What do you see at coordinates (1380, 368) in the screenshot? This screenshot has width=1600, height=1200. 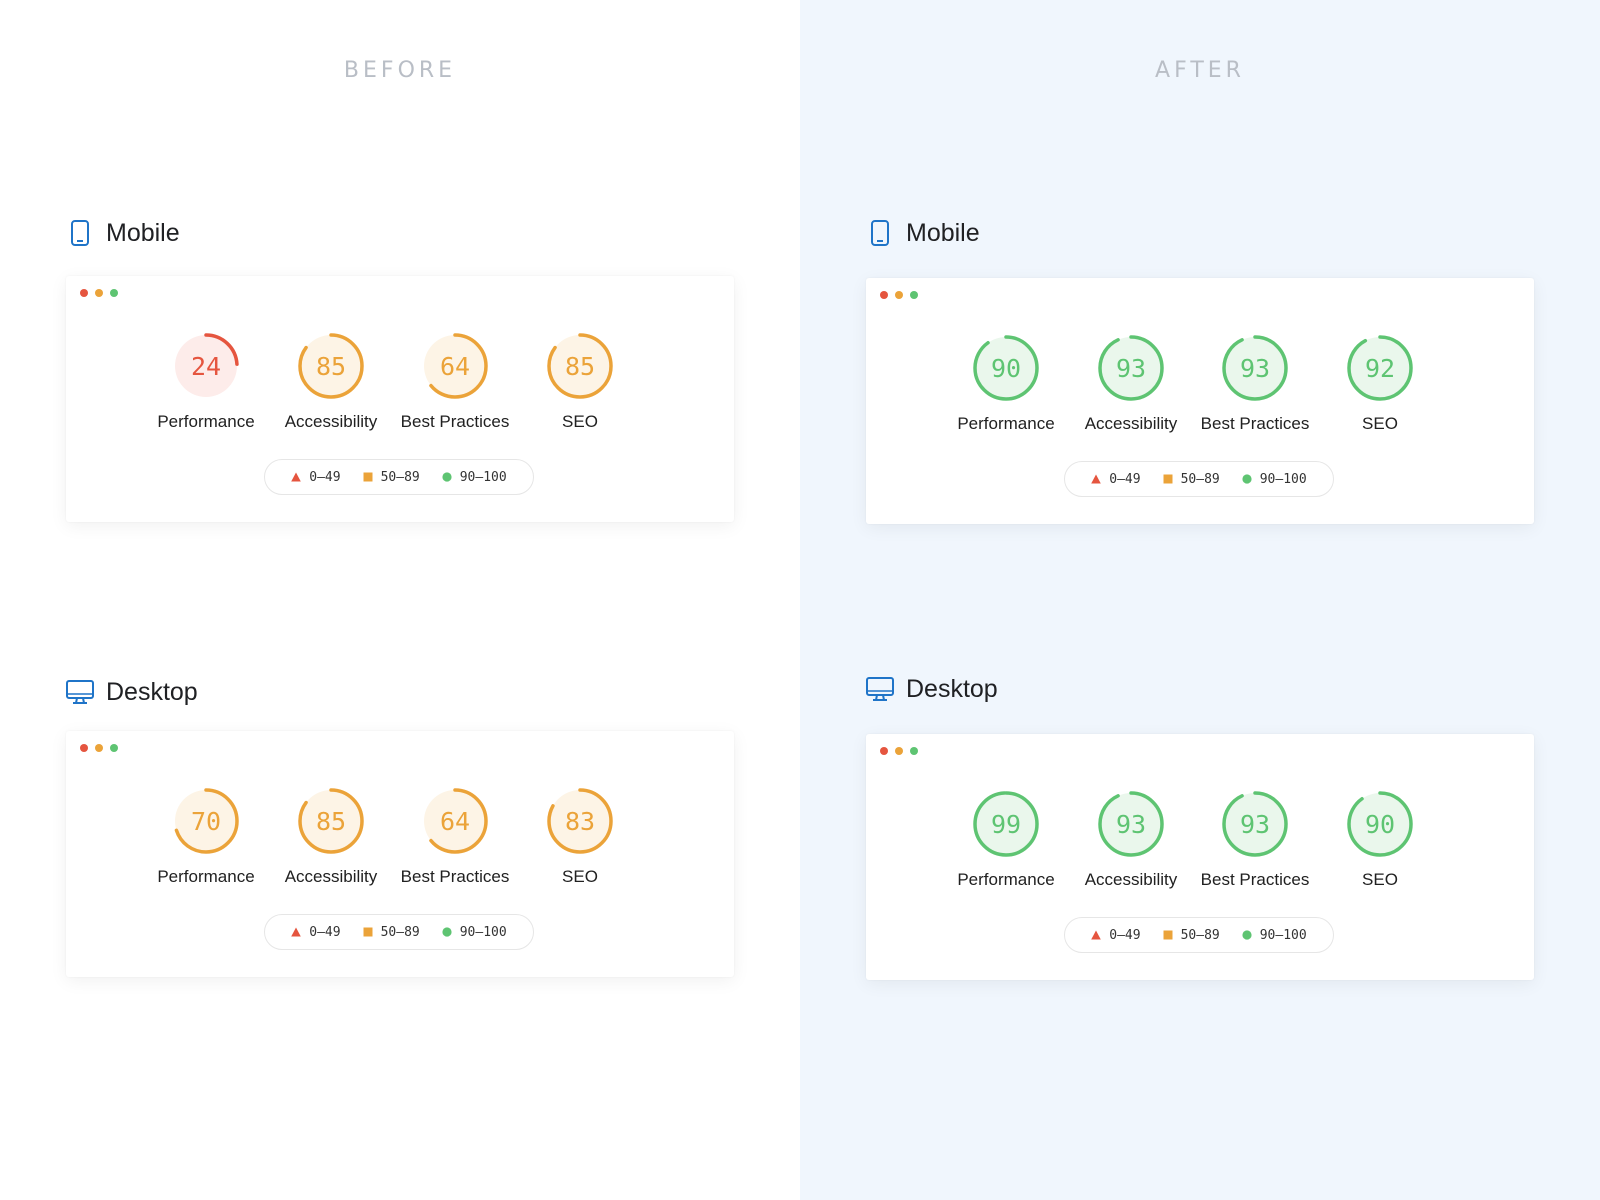 I see `score-value: 92` at bounding box center [1380, 368].